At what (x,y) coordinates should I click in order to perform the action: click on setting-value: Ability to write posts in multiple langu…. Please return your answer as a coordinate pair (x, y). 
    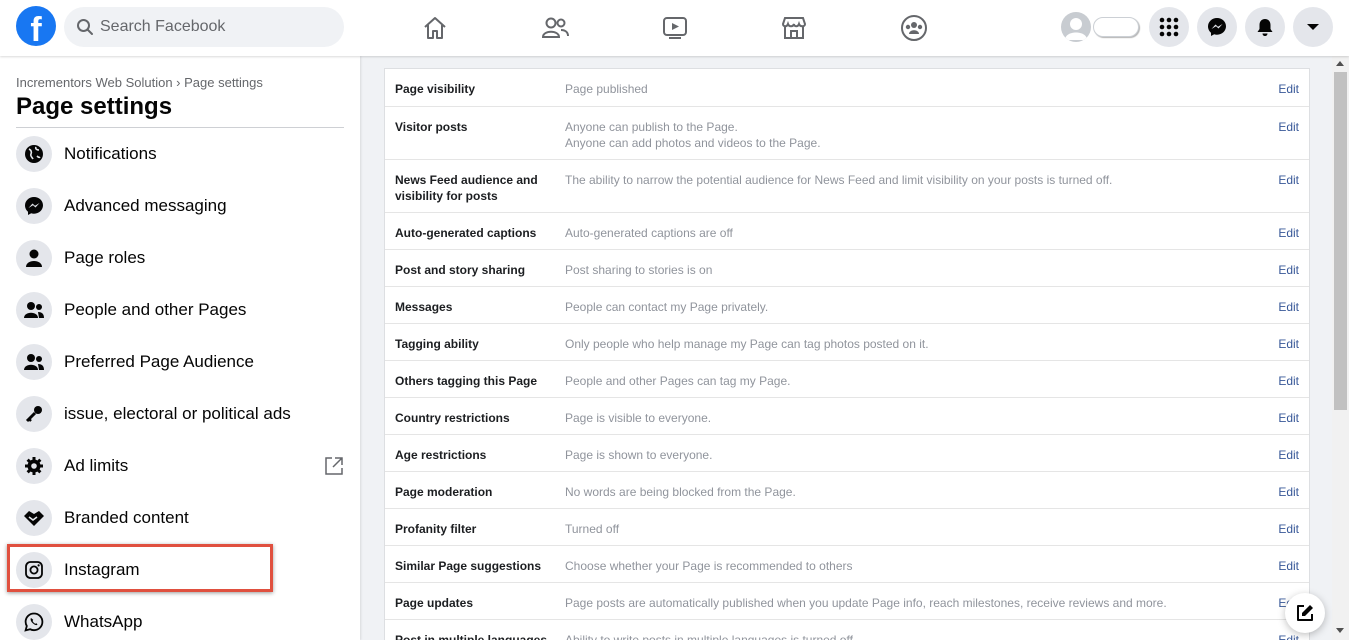
    Looking at the image, I should click on (711, 636).